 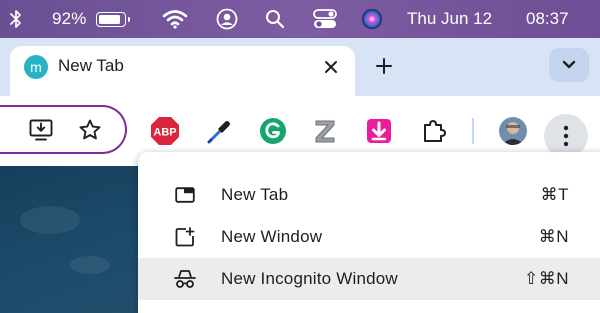 I want to click on battery-percentage: 92%, so click(x=69, y=18).